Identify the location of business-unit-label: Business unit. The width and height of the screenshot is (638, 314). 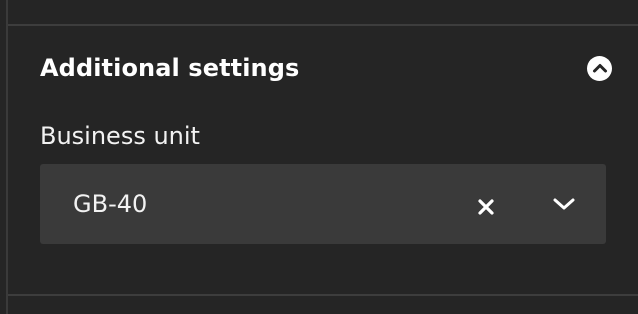
(120, 136).